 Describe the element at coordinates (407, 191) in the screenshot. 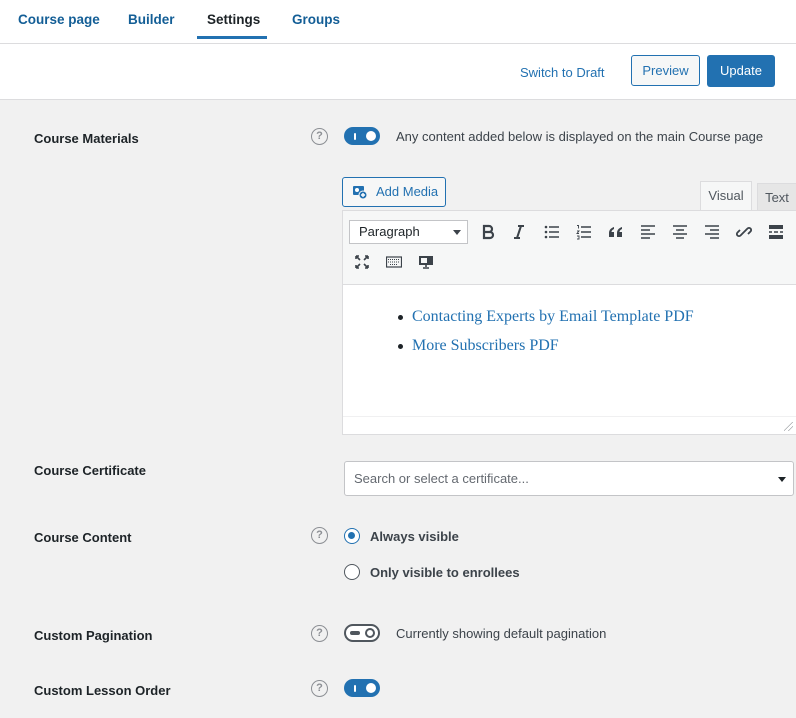

I see `add-media-label: Add Media` at that location.